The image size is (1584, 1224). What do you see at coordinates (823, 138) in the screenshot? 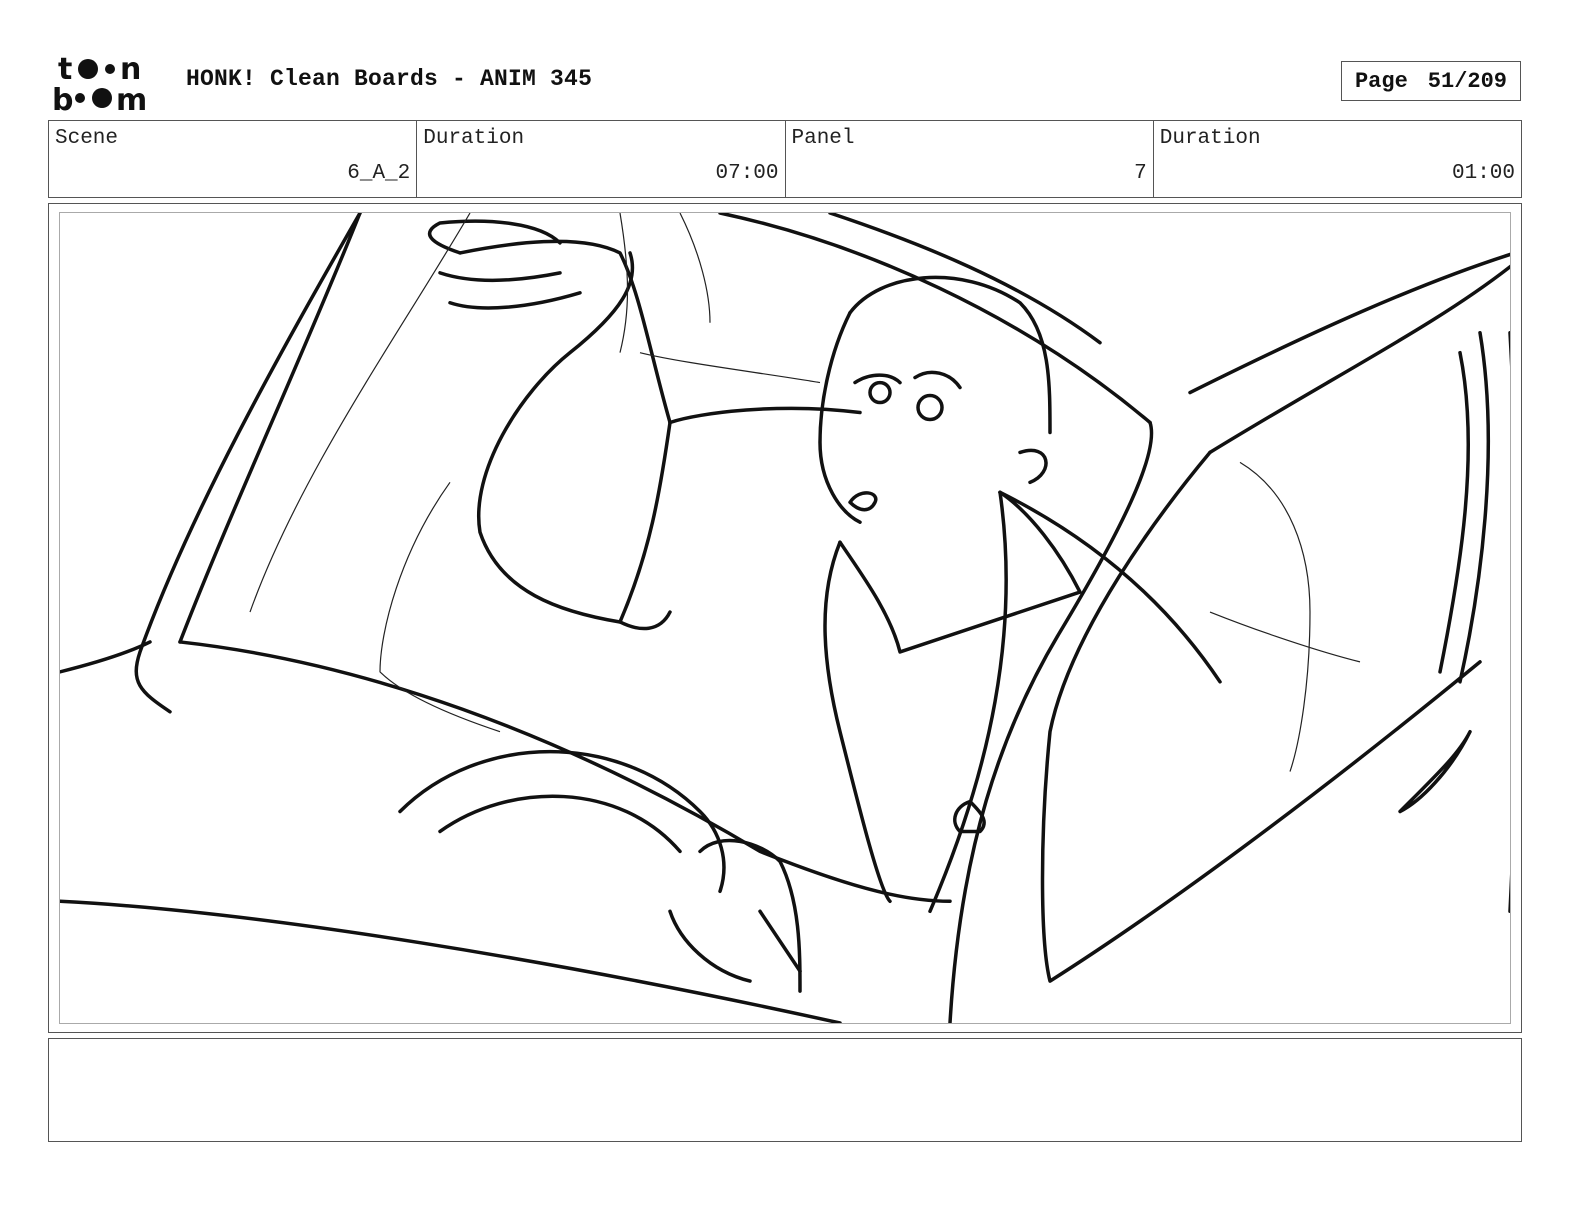
I see `panel-label: Panel` at bounding box center [823, 138].